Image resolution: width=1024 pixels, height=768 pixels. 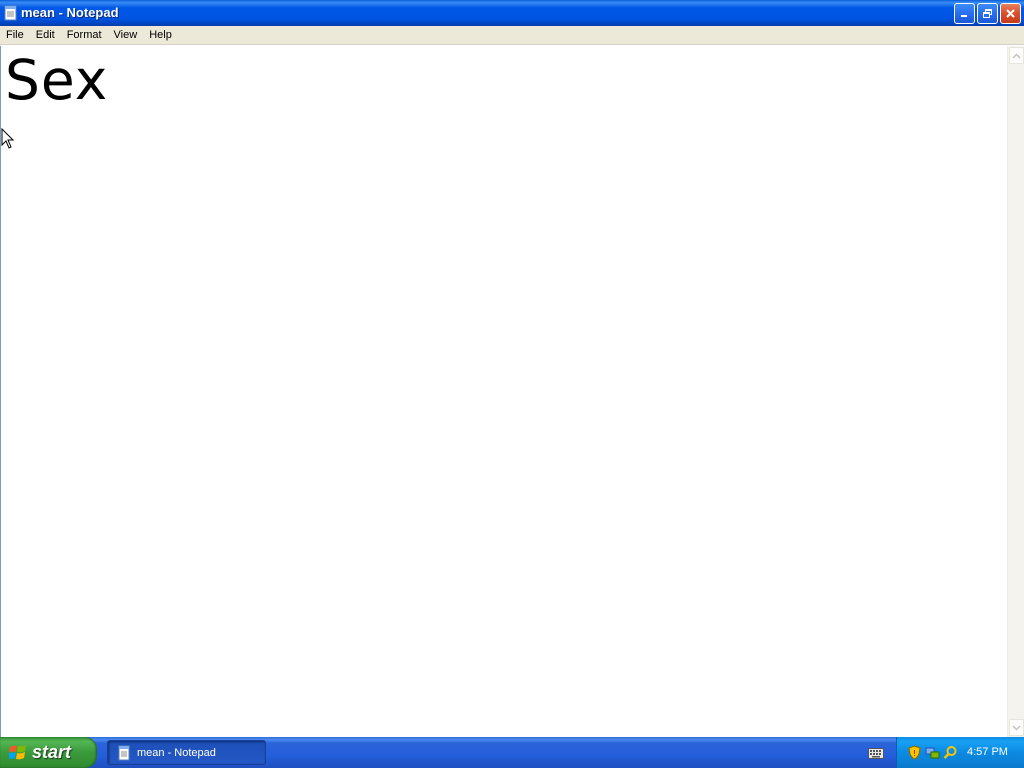 I want to click on menu-view: View, so click(x=126, y=35).